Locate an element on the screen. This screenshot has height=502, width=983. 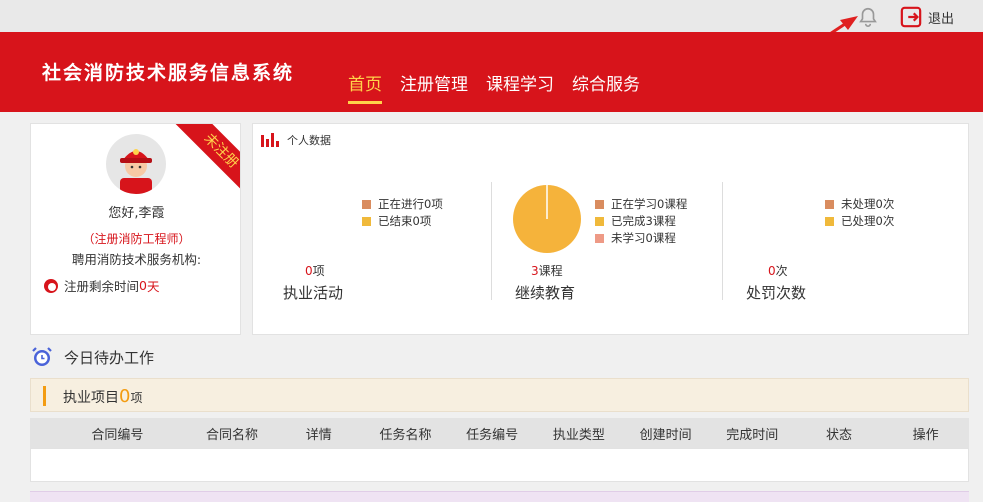
legend-finished: 已结束0项 is located at coordinates (405, 221).